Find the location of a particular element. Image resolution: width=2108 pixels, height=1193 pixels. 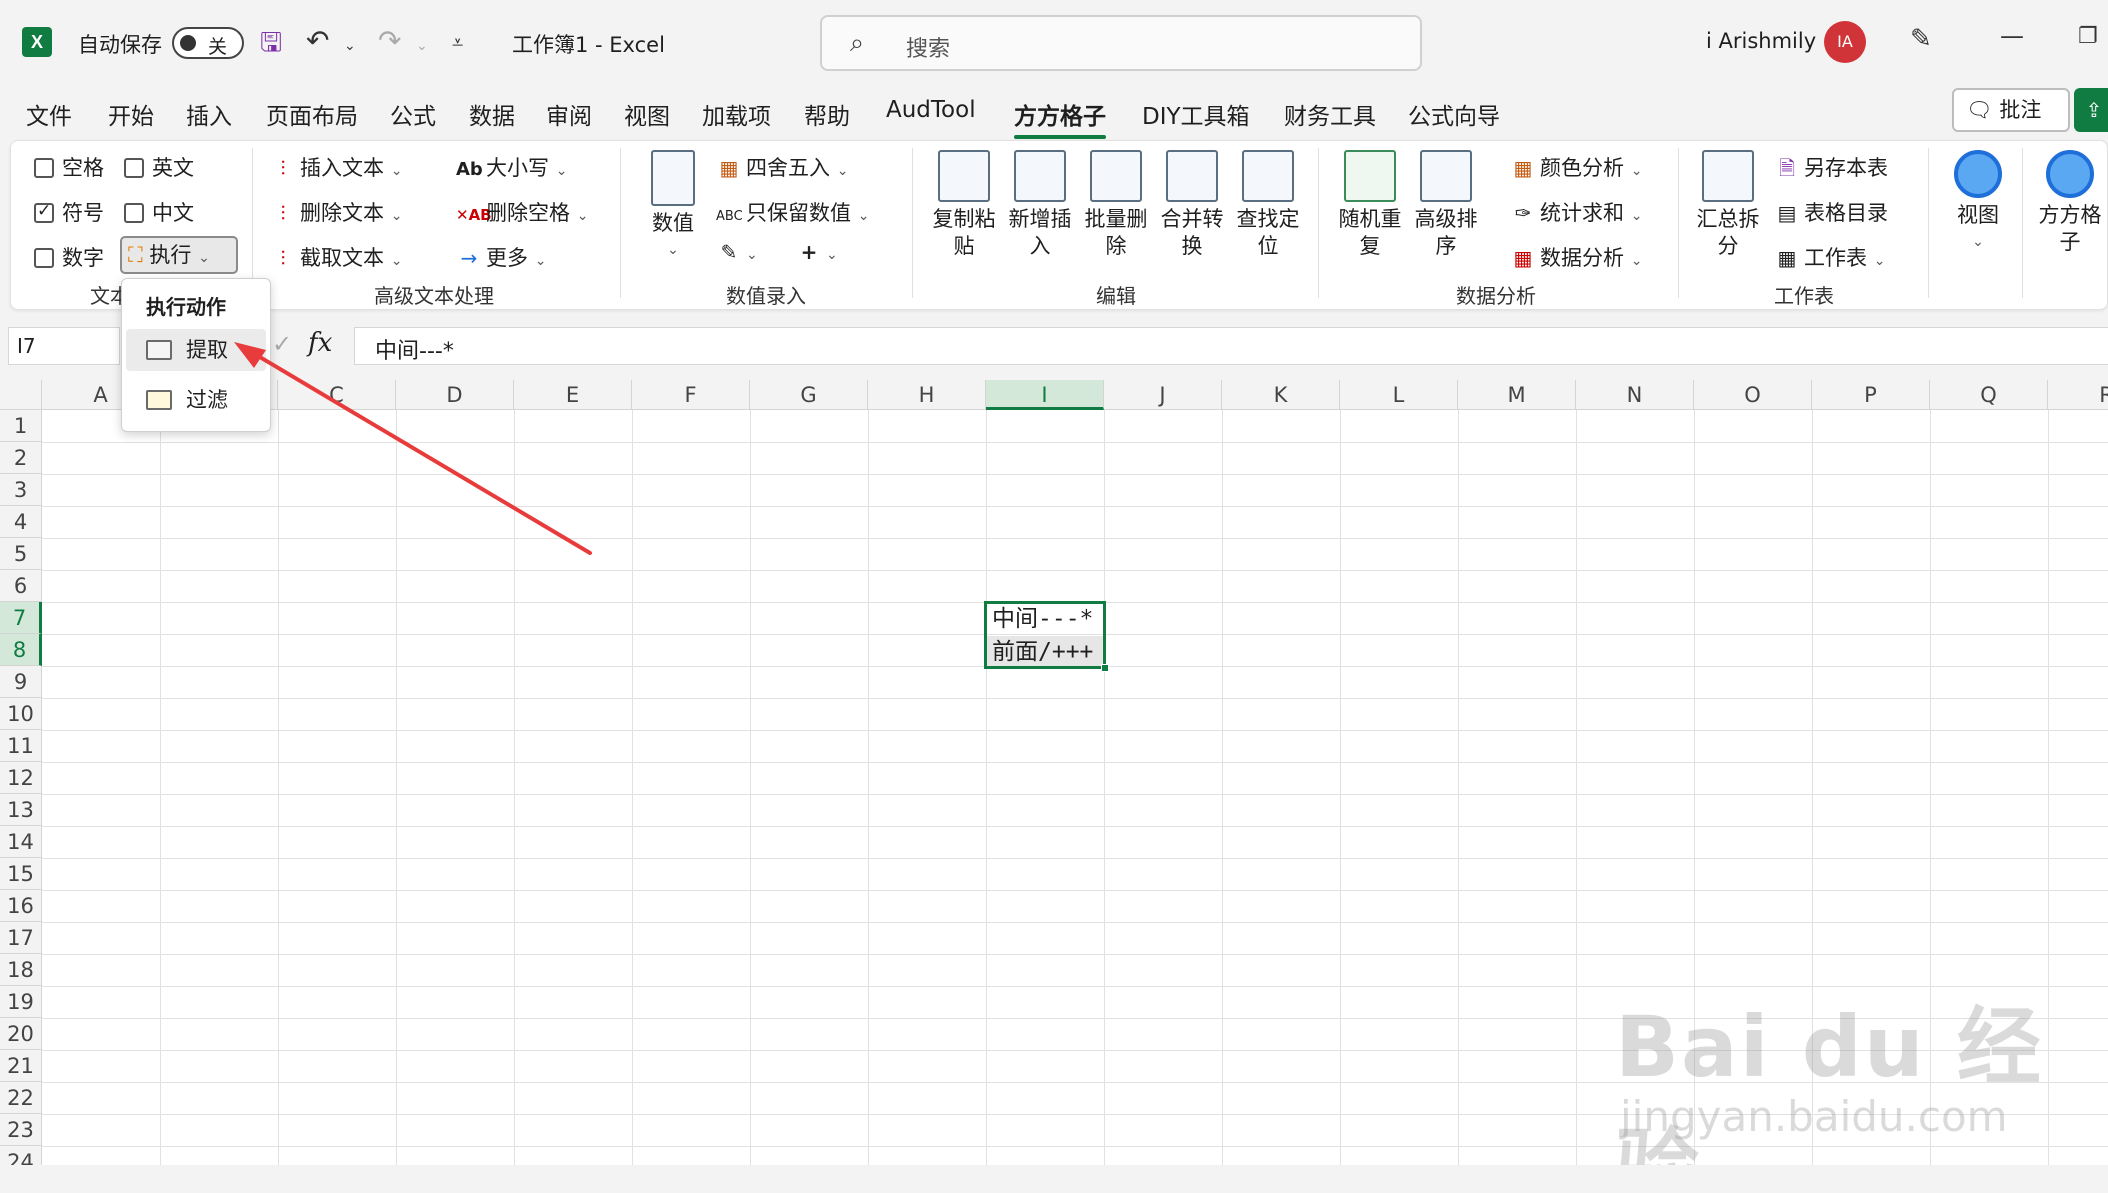

advanced-sort-button: 高级排序 is located at coordinates (1446, 205).